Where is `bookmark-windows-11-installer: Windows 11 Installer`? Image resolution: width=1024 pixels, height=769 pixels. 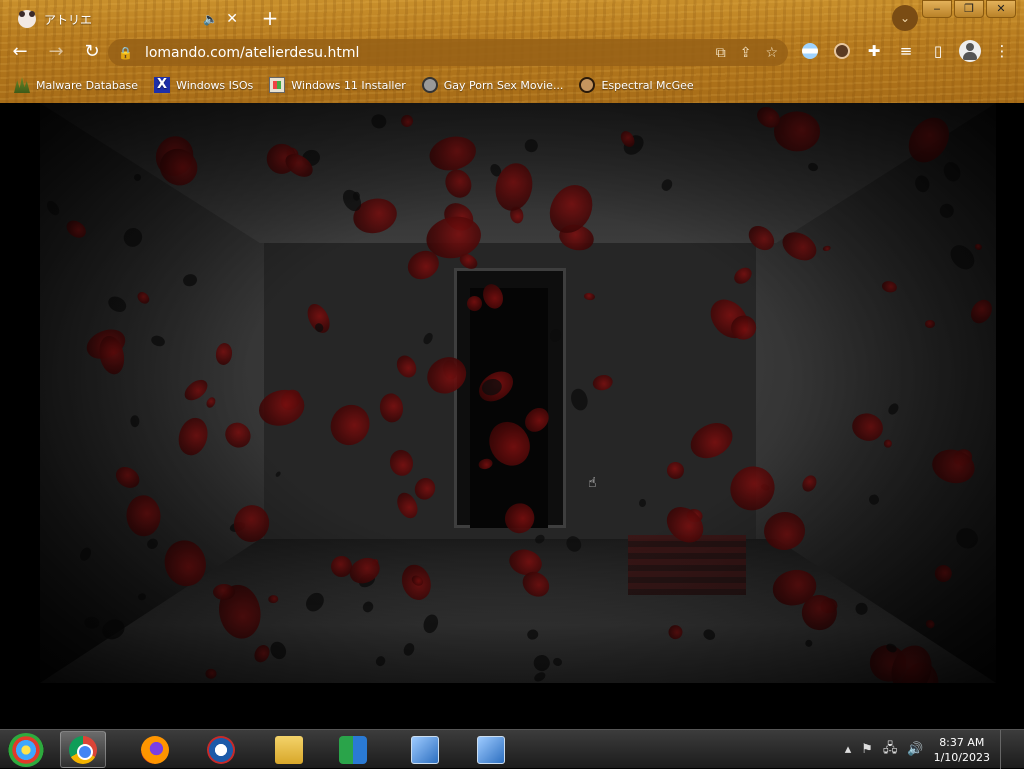 bookmark-windows-11-installer: Windows 11 Installer is located at coordinates (337, 85).